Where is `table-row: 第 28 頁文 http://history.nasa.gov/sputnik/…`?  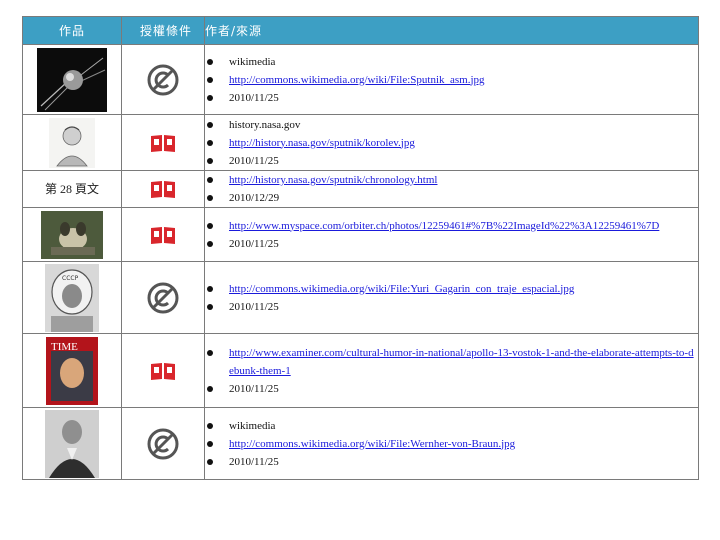 table-row: 第 28 頁文 http://history.nasa.gov/sputnik/… is located at coordinates (360, 189).